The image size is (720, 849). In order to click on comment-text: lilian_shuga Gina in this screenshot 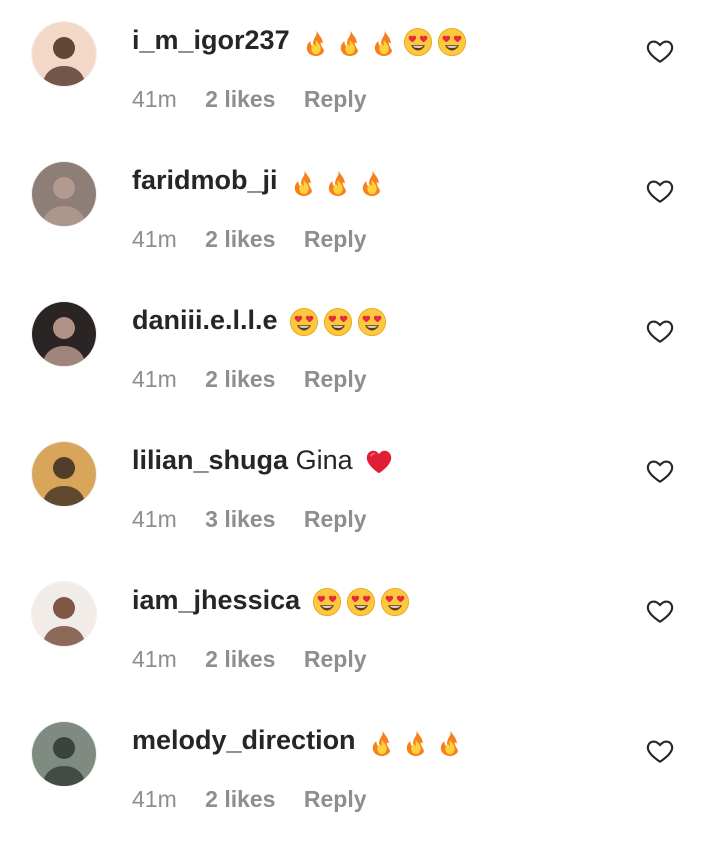, I will do `click(263, 460)`.